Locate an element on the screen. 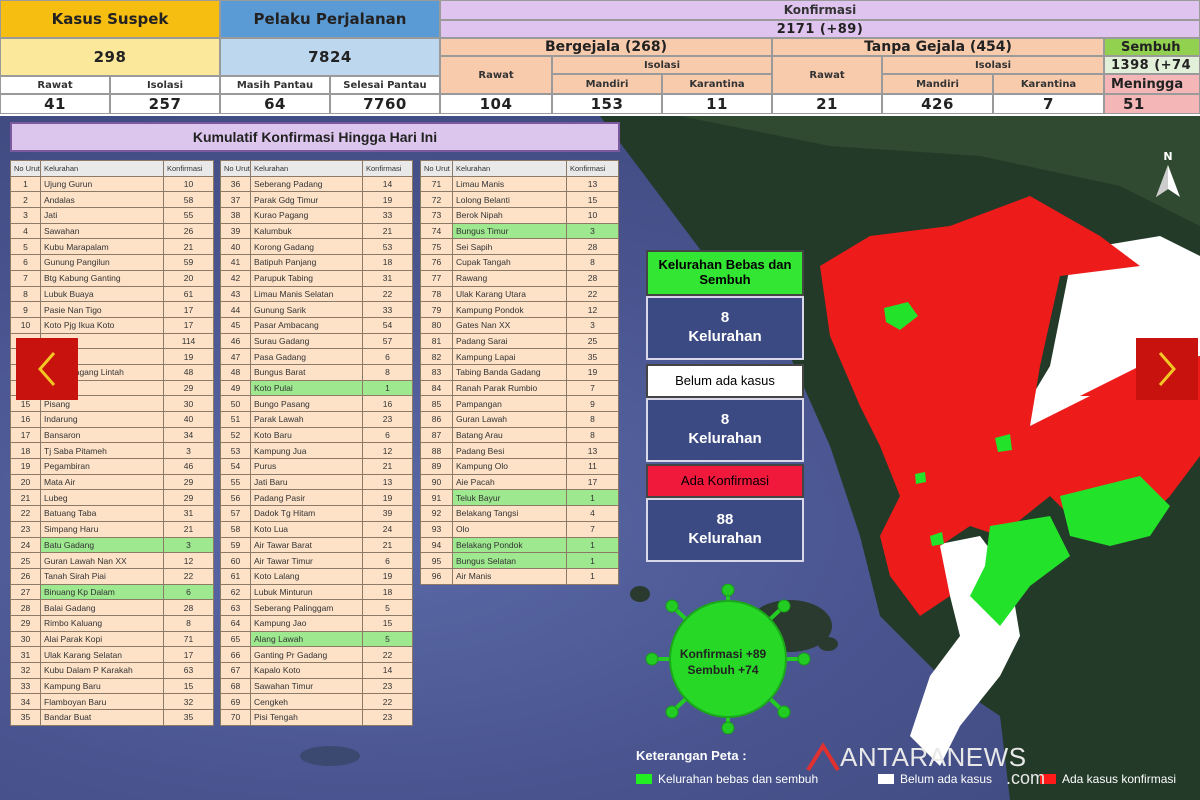 The height and width of the screenshot is (800, 1200). table-row: 76 Cupak Tangah 8 is located at coordinates (519, 262).